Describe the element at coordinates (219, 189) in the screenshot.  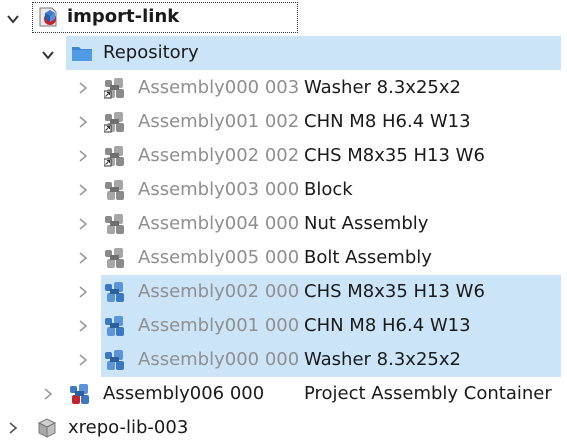
I see `assembly-id: Assembly003 000` at that location.